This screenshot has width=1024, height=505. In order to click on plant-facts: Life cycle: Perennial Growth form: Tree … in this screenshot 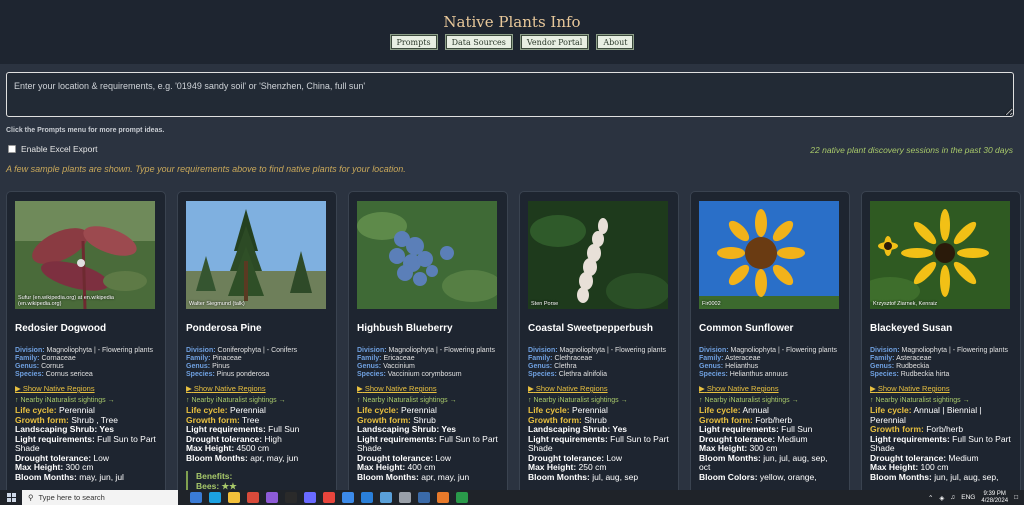, I will do `click(243, 434)`.